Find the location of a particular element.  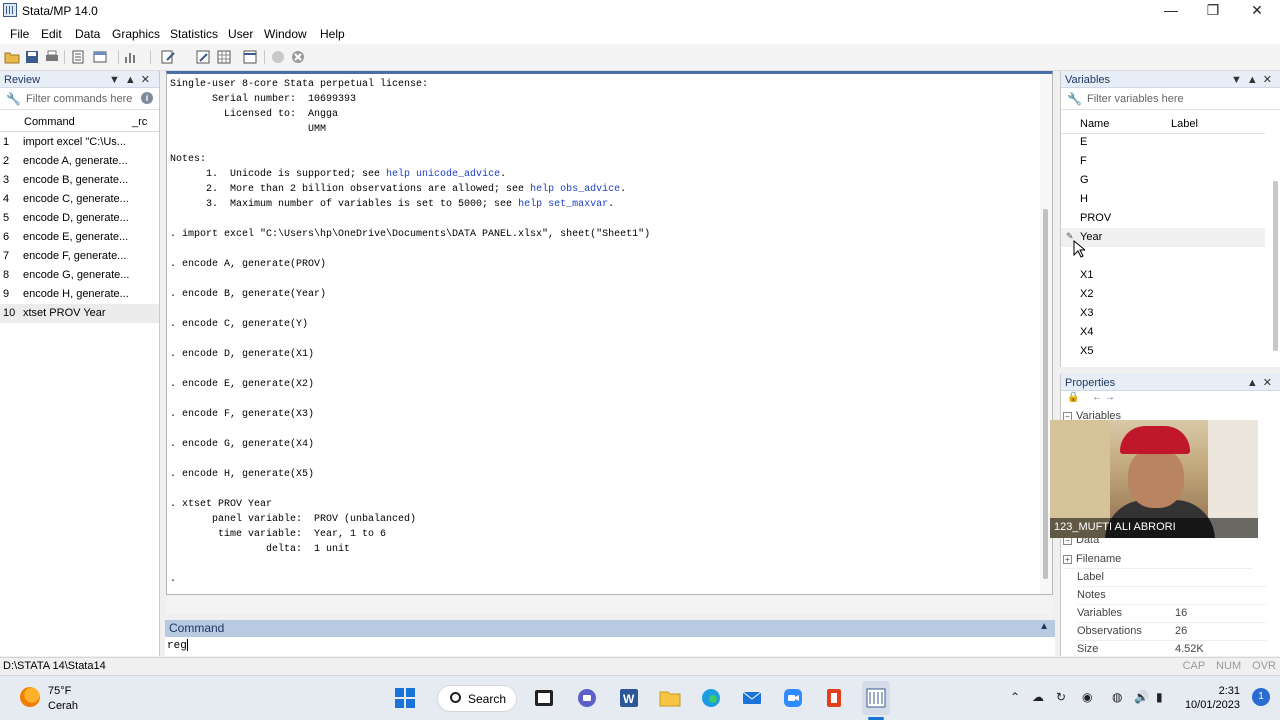

mail-icon is located at coordinates (752, 698).